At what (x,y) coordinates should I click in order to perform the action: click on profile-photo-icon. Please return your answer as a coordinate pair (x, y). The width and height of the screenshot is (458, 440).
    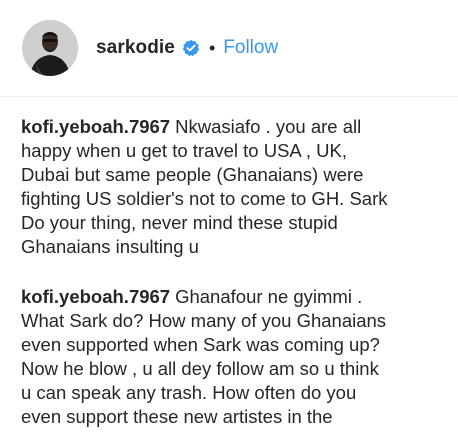
    Looking at the image, I should click on (50, 48).